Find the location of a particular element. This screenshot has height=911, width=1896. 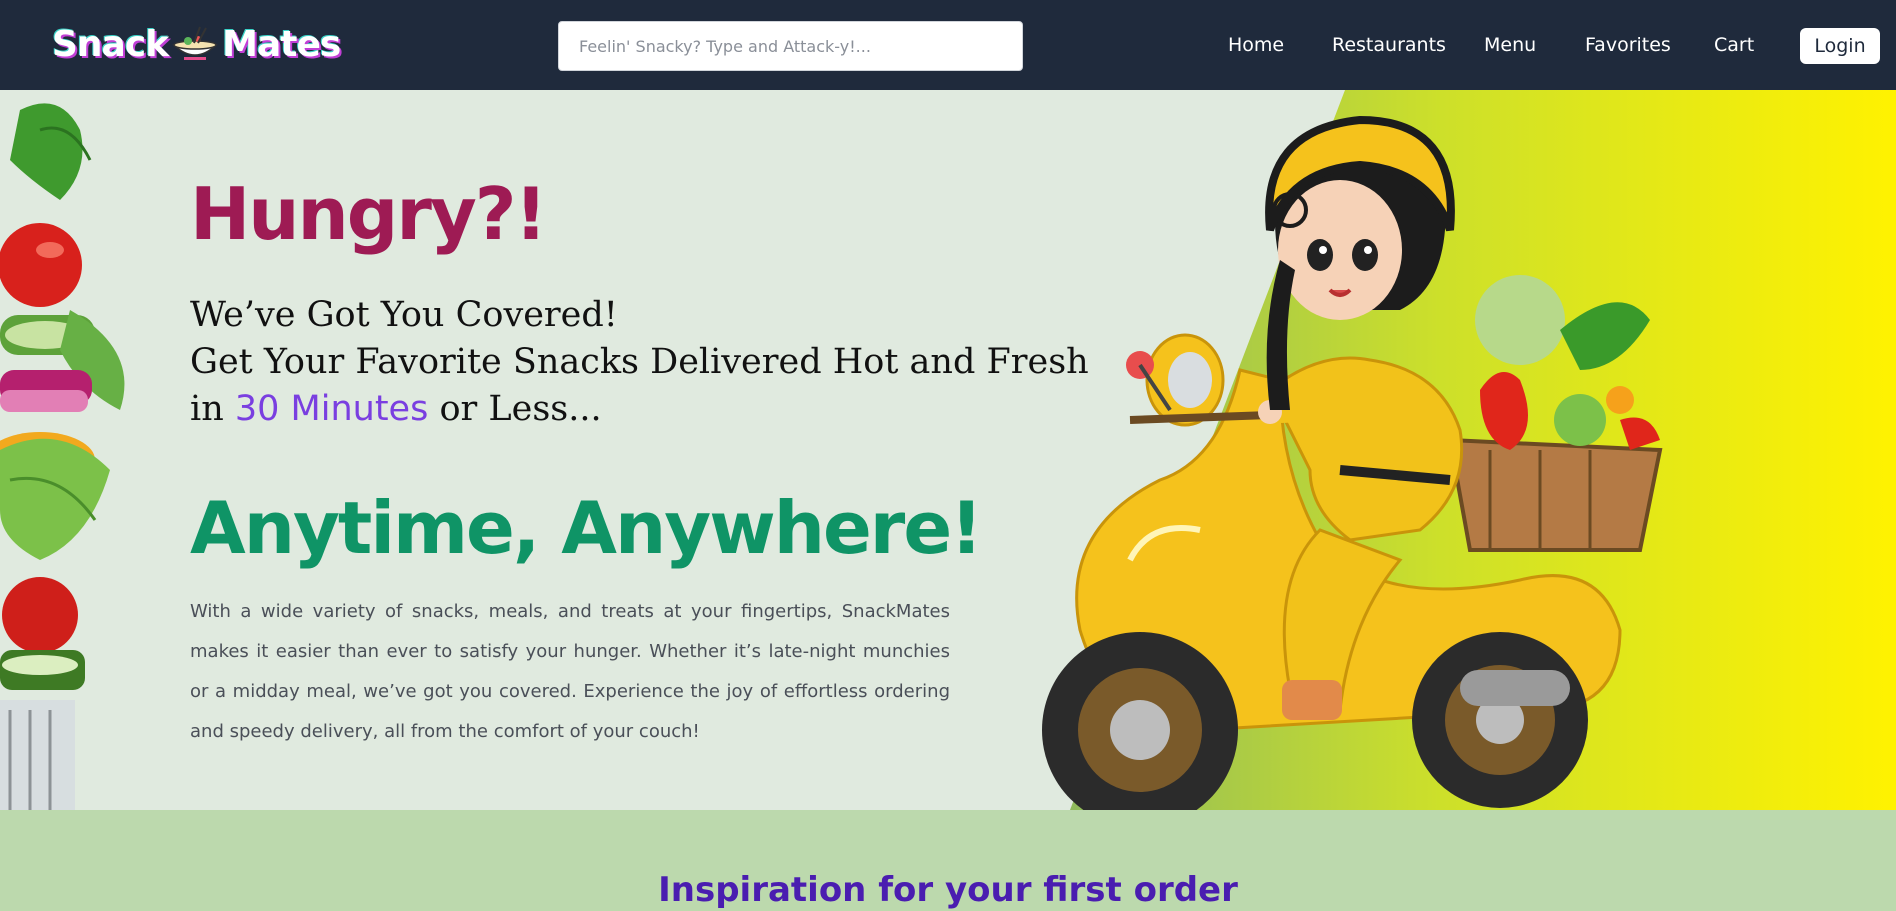

nav-link-home: Home is located at coordinates (1256, 45).